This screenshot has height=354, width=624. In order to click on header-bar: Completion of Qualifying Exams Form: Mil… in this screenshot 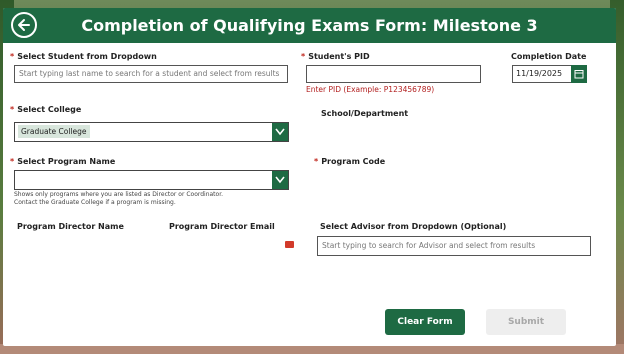, I will do `click(309, 25)`.